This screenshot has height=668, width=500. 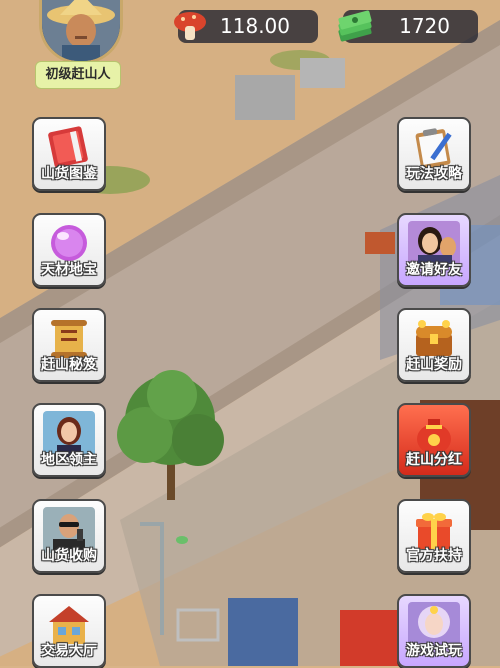 I want to click on goods-purchase-label: 山货收购, so click(x=69, y=556).